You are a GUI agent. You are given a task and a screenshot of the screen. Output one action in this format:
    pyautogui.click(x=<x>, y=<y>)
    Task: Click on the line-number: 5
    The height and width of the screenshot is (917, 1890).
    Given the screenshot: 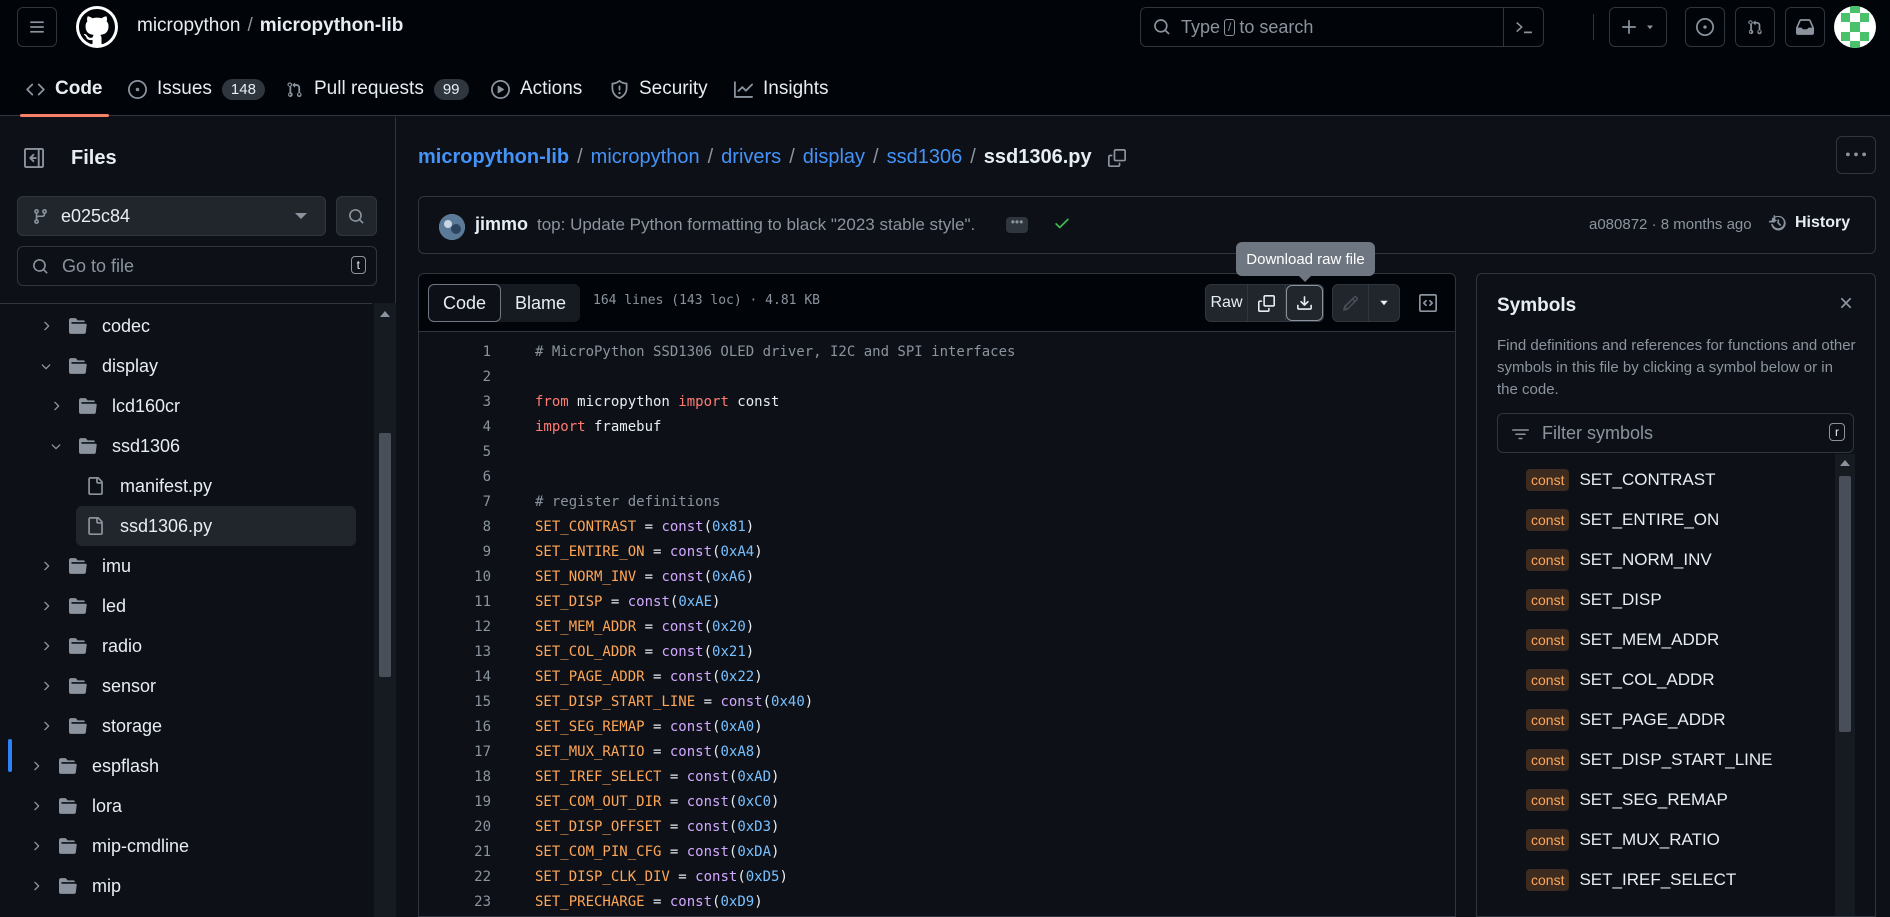 What is the action you would take?
    pyautogui.click(x=455, y=452)
    